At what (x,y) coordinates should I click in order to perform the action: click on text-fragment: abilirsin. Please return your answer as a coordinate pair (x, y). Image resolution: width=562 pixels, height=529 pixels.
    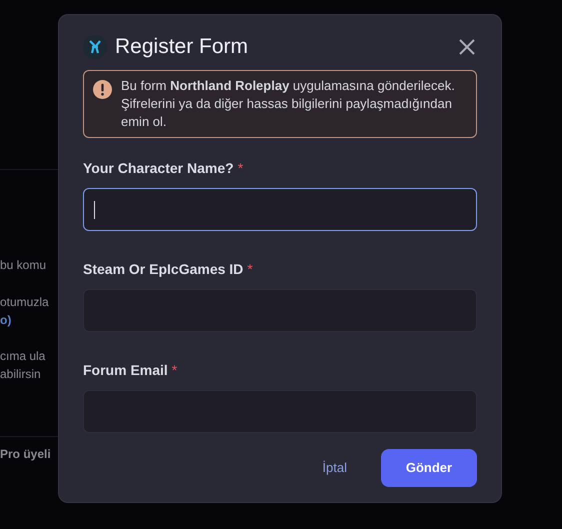
    Looking at the image, I should click on (21, 374).